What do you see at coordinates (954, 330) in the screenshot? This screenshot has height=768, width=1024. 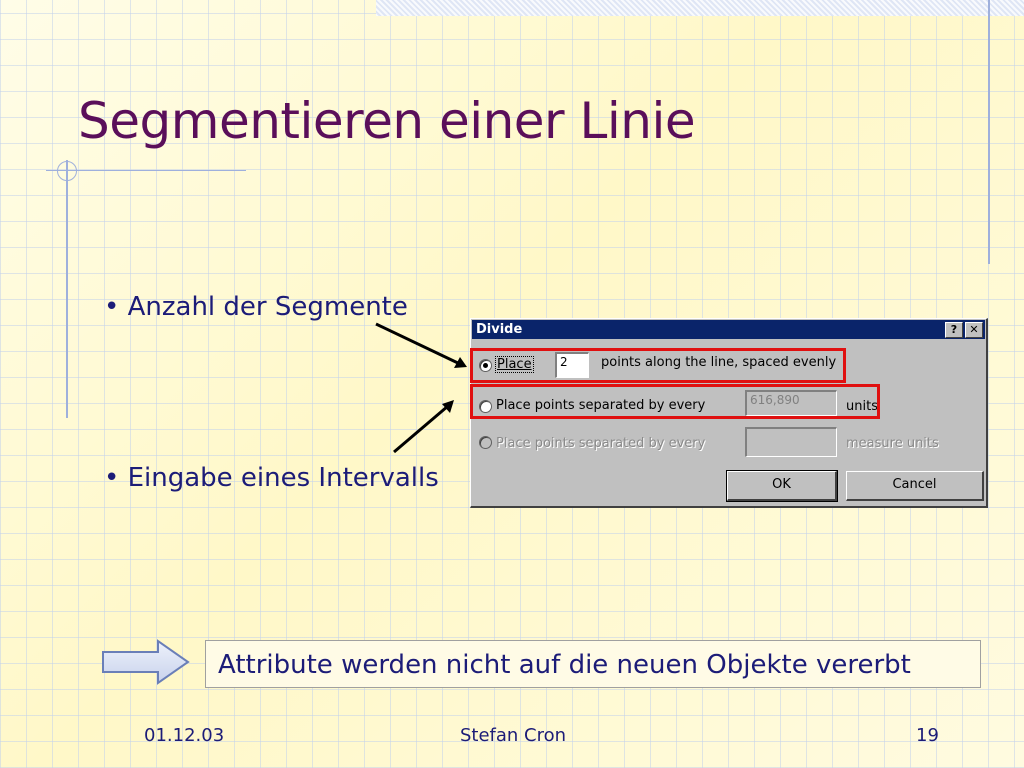 I see `help-button: ?` at bounding box center [954, 330].